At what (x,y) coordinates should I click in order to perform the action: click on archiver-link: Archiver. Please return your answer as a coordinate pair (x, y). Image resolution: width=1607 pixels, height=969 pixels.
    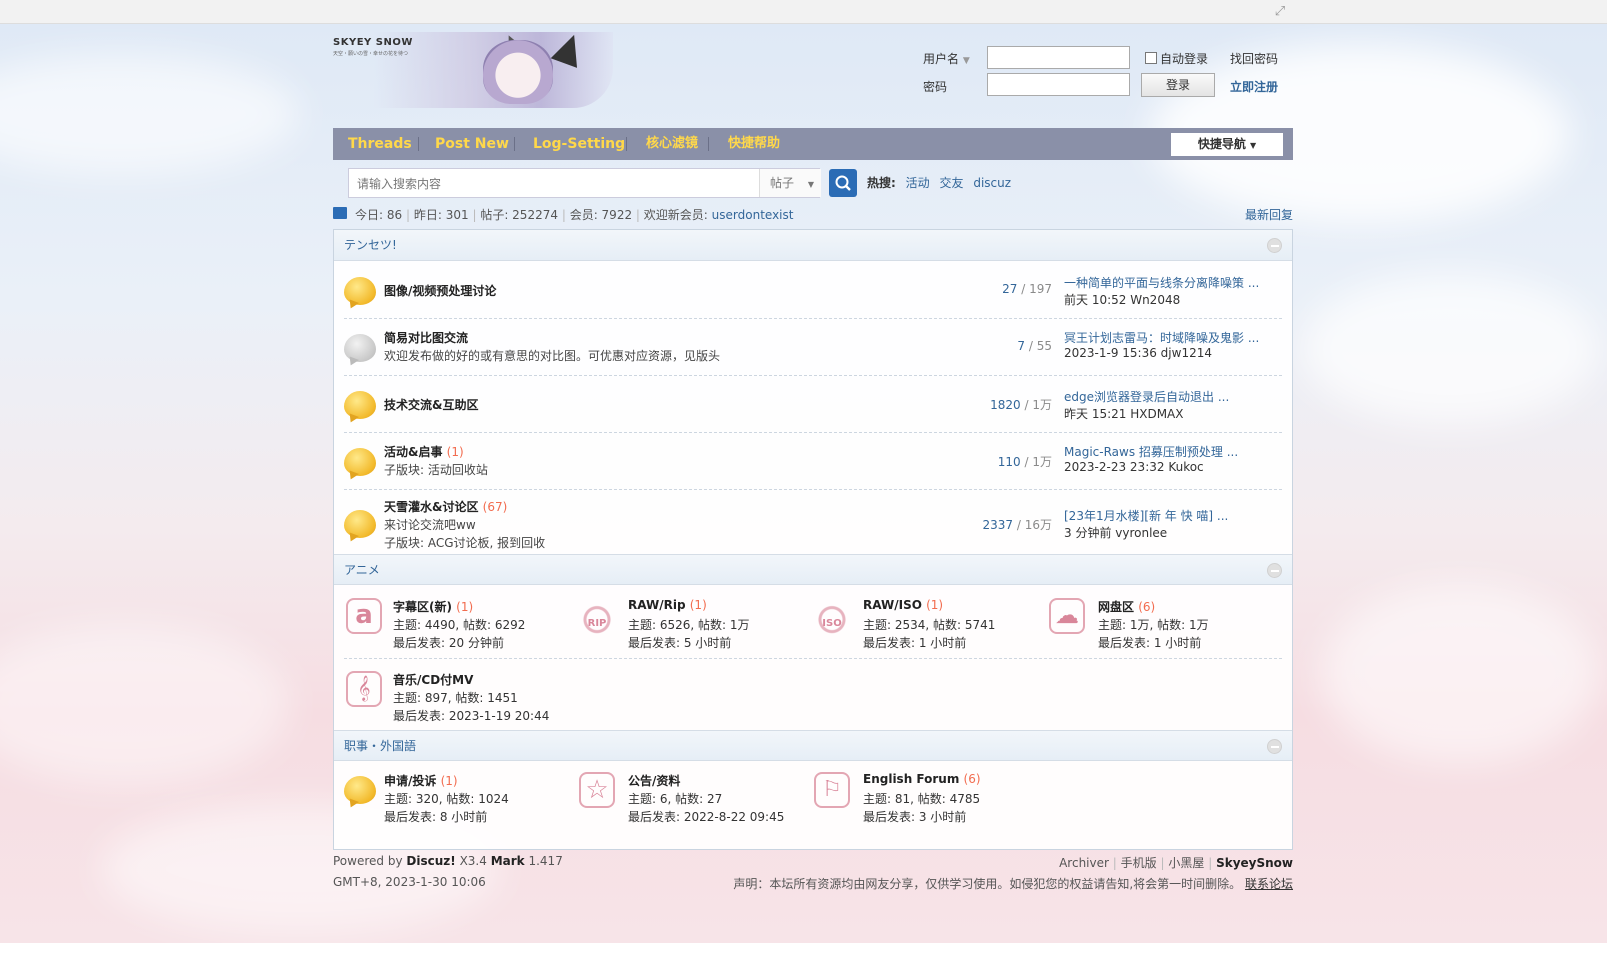
    Looking at the image, I should click on (1084, 863).